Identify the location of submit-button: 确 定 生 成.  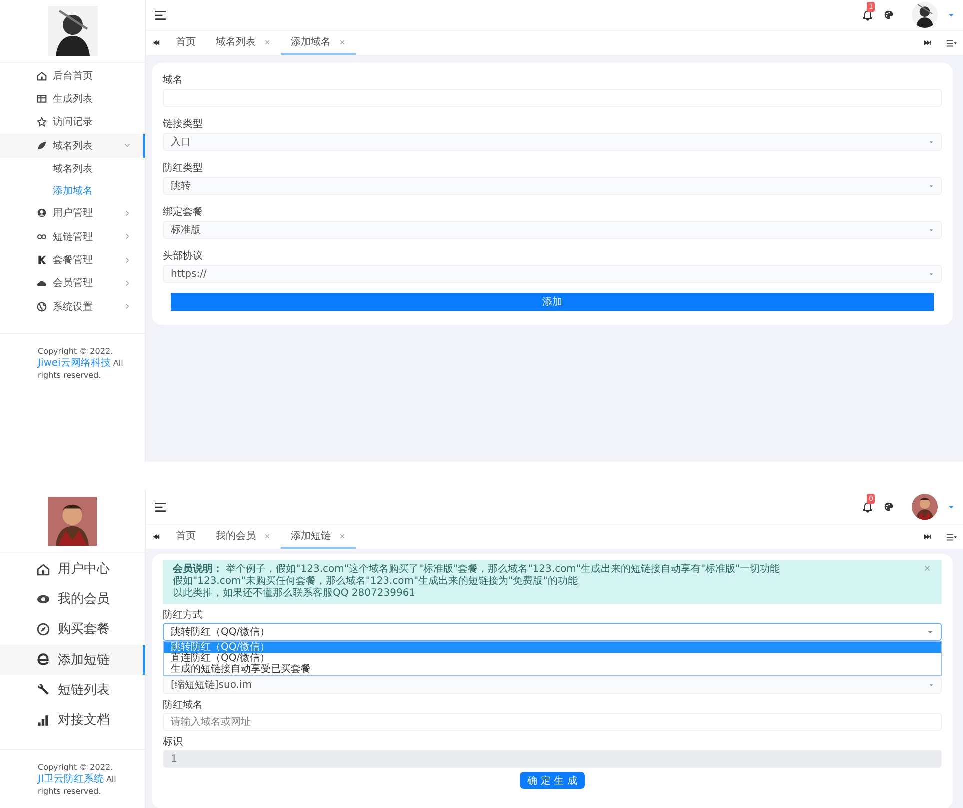
(553, 780).